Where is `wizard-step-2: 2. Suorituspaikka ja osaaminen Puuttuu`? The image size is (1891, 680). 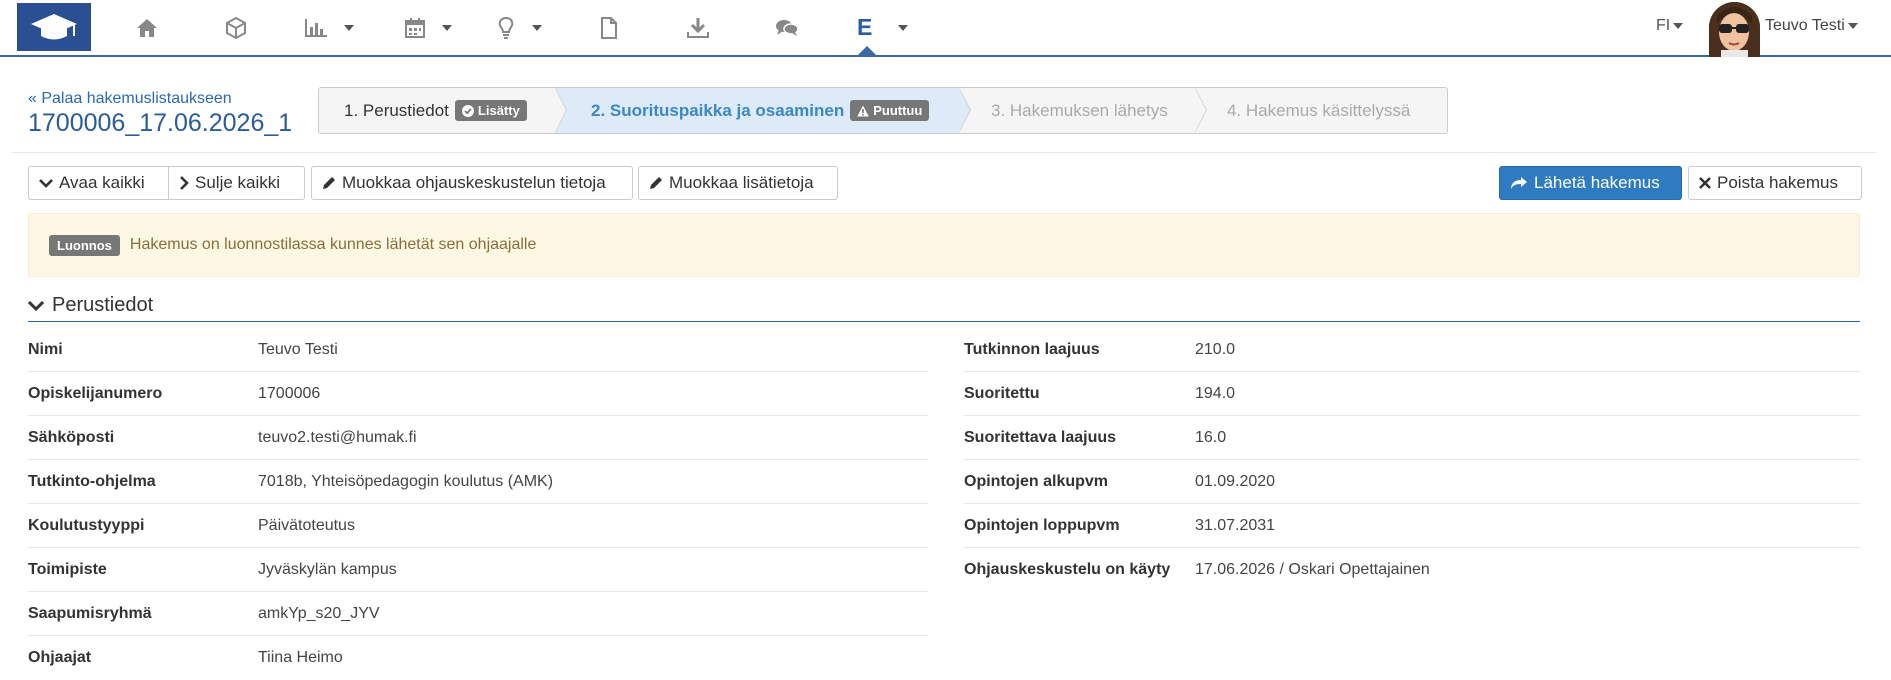 wizard-step-2: 2. Suorituspaikka ja osaaminen Puuttuu is located at coordinates (763, 110).